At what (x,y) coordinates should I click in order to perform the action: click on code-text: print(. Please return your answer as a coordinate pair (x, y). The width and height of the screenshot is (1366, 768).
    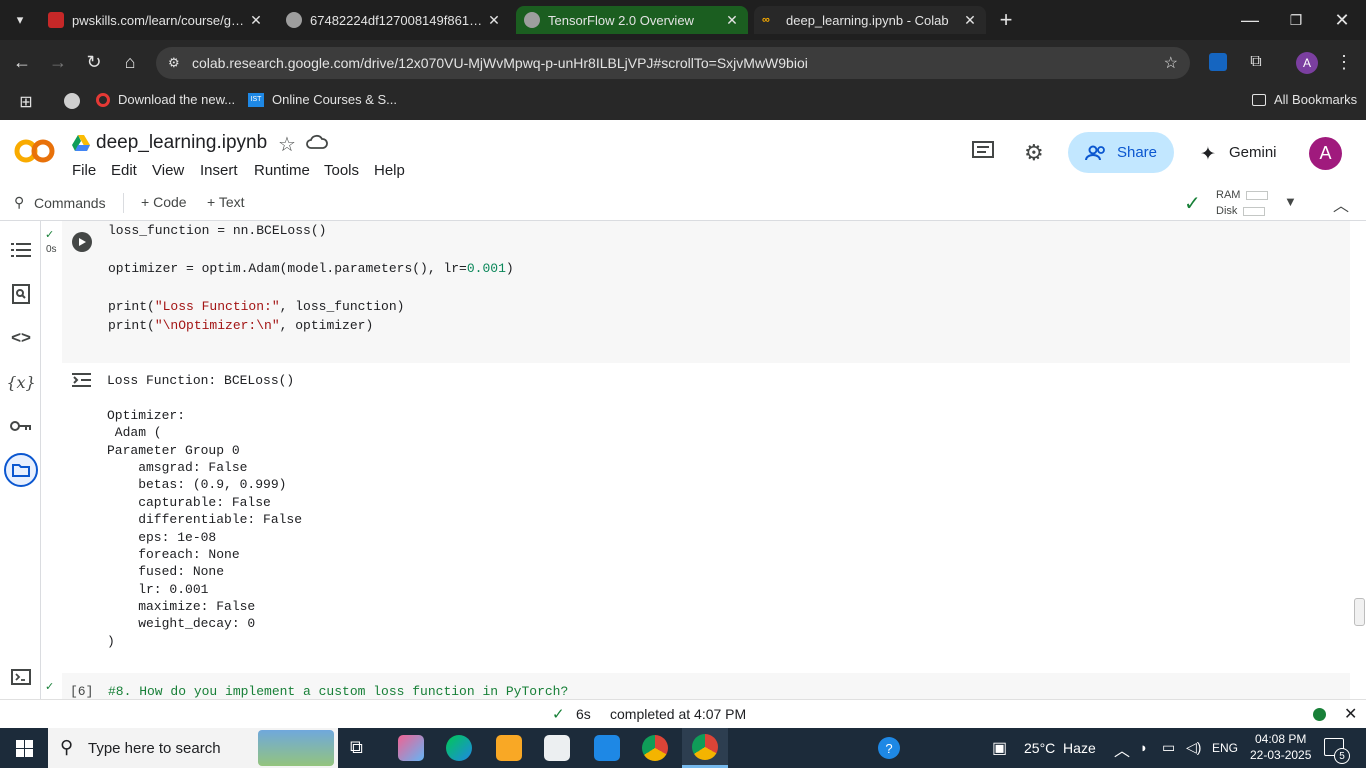
    Looking at the image, I should click on (131, 325).